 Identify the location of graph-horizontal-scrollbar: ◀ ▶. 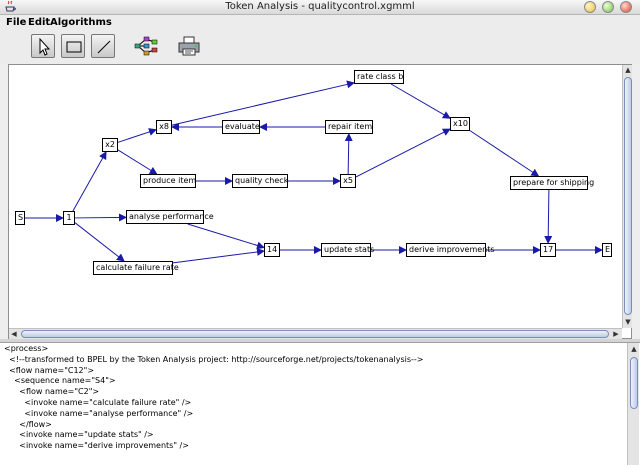
(315, 333).